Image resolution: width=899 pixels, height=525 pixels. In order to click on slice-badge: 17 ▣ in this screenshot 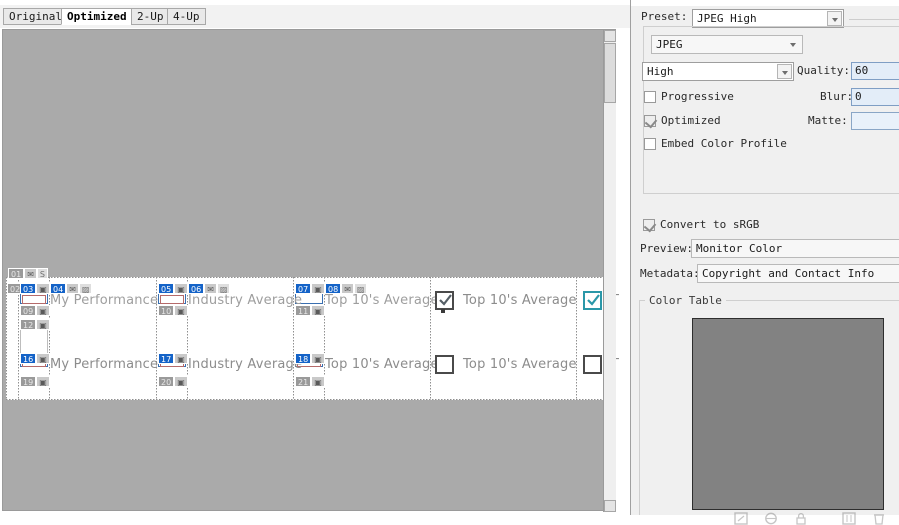, I will do `click(173, 358)`.